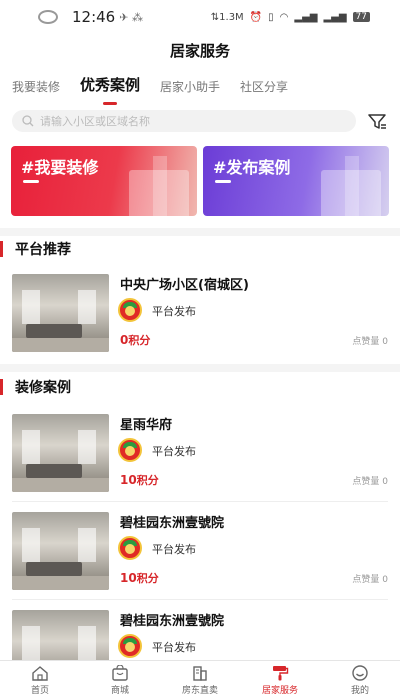 The width and height of the screenshot is (400, 700). Describe the element at coordinates (131, 17) in the screenshot. I see `notification-icons: ✈ ⁂` at that location.